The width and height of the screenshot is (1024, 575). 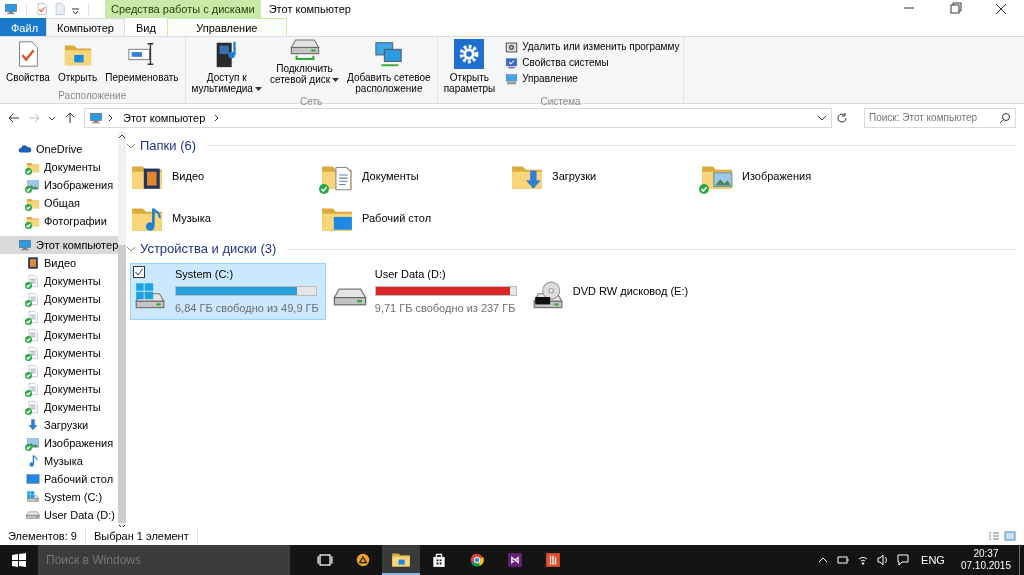 I want to click on folder-tile: Музыка, so click(x=225, y=218).